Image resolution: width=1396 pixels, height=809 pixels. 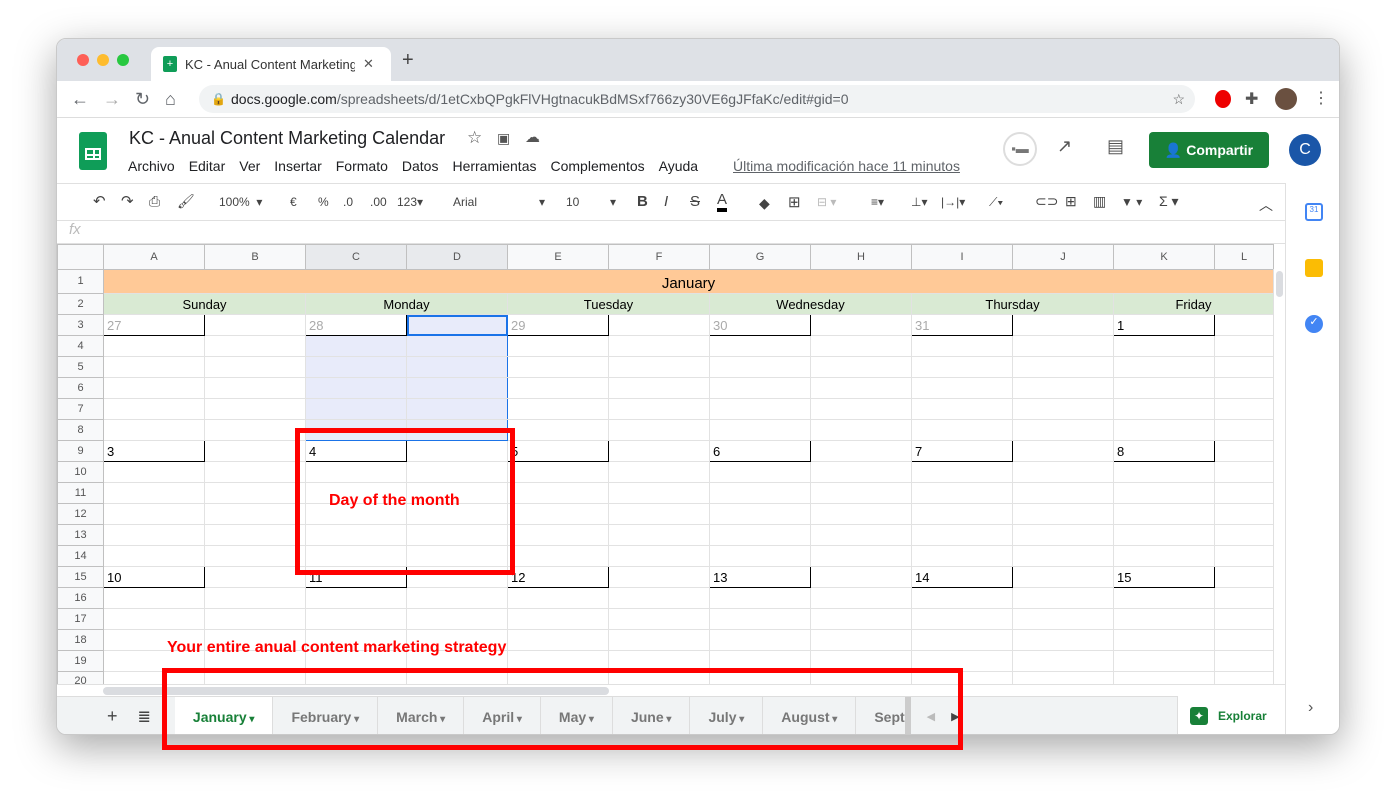 What do you see at coordinates (80, 430) in the screenshot?
I see `row-header-8: 8` at bounding box center [80, 430].